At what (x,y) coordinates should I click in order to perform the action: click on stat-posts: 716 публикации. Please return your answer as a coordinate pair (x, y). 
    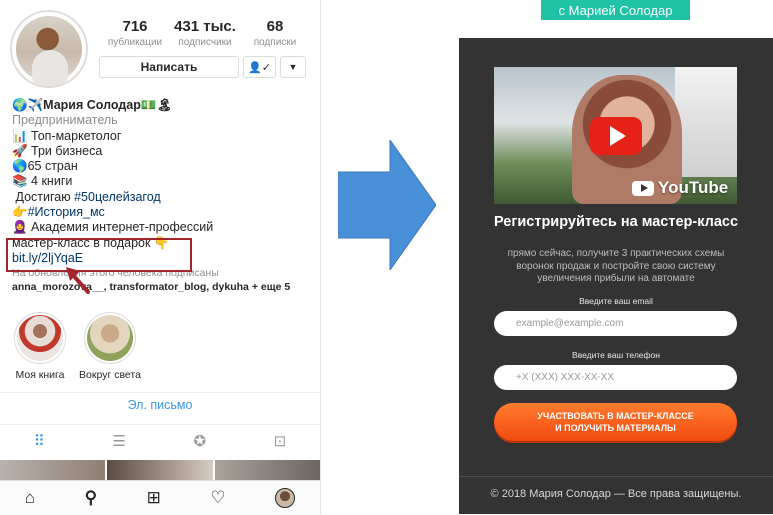
    Looking at the image, I should click on (135, 33).